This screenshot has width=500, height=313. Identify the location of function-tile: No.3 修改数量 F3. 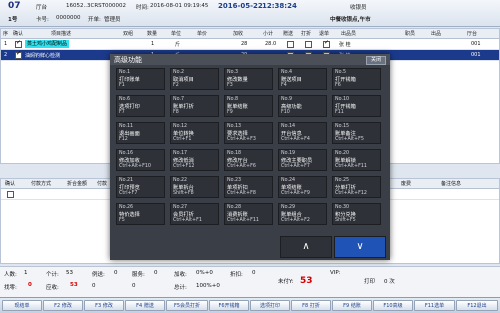
(248, 79).